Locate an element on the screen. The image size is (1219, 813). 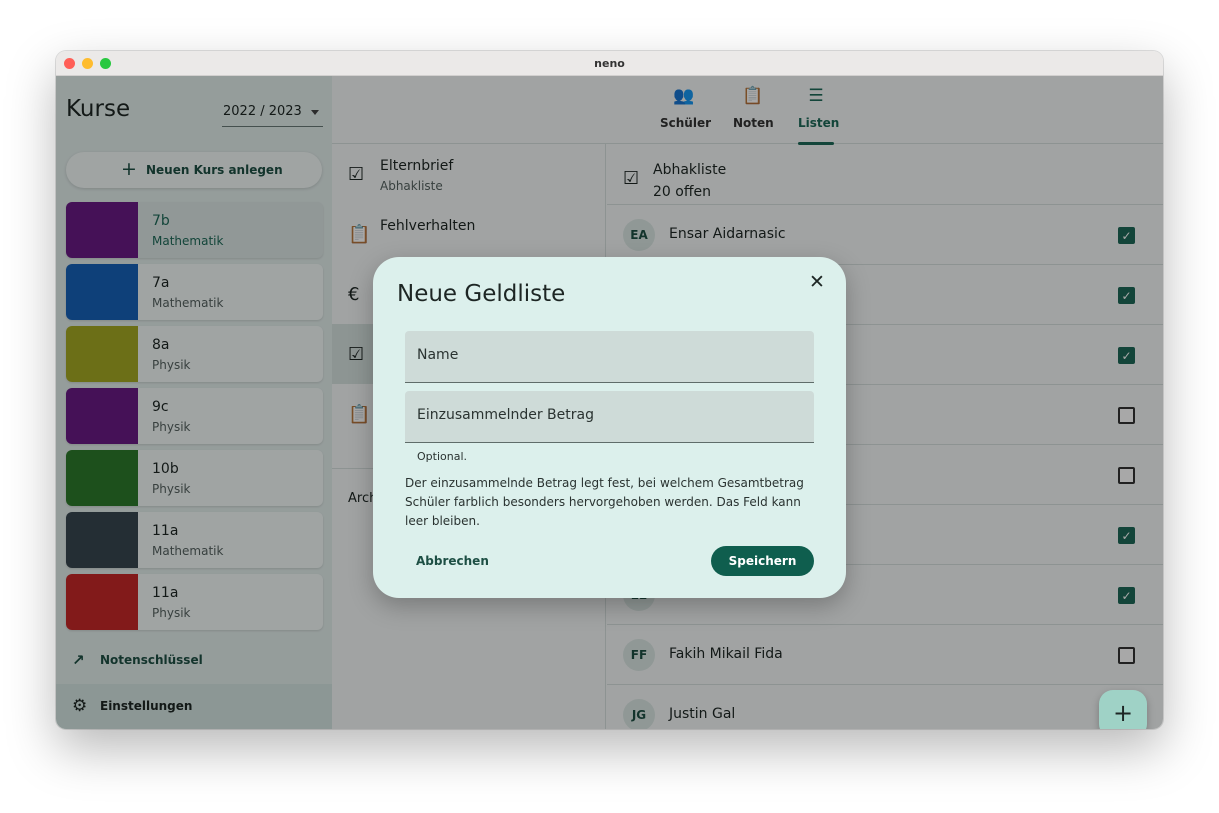
add-fab-button: + is located at coordinates (1123, 709).